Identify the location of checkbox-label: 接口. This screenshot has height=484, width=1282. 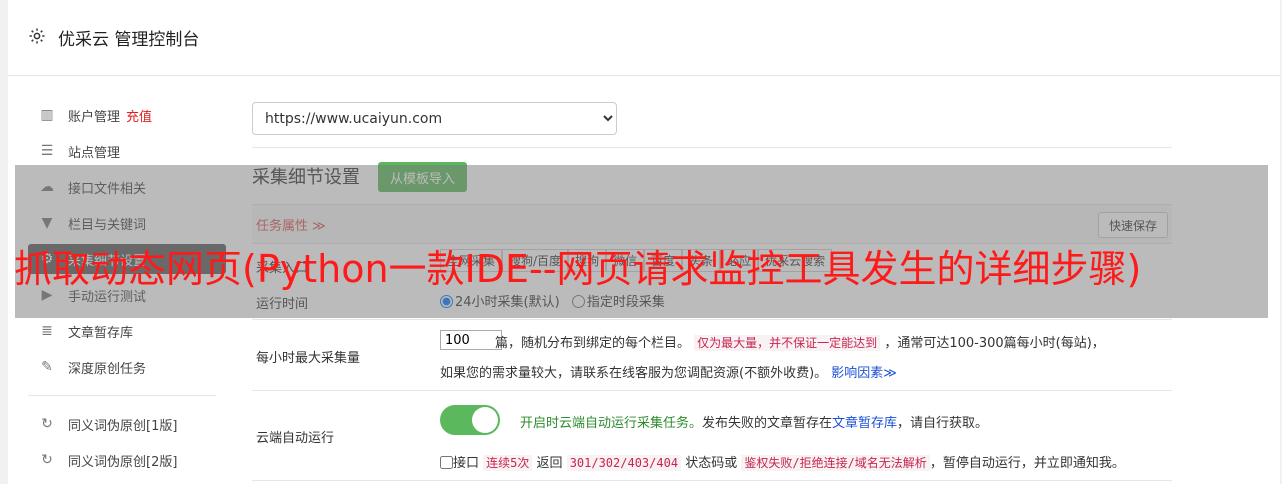
(466, 463).